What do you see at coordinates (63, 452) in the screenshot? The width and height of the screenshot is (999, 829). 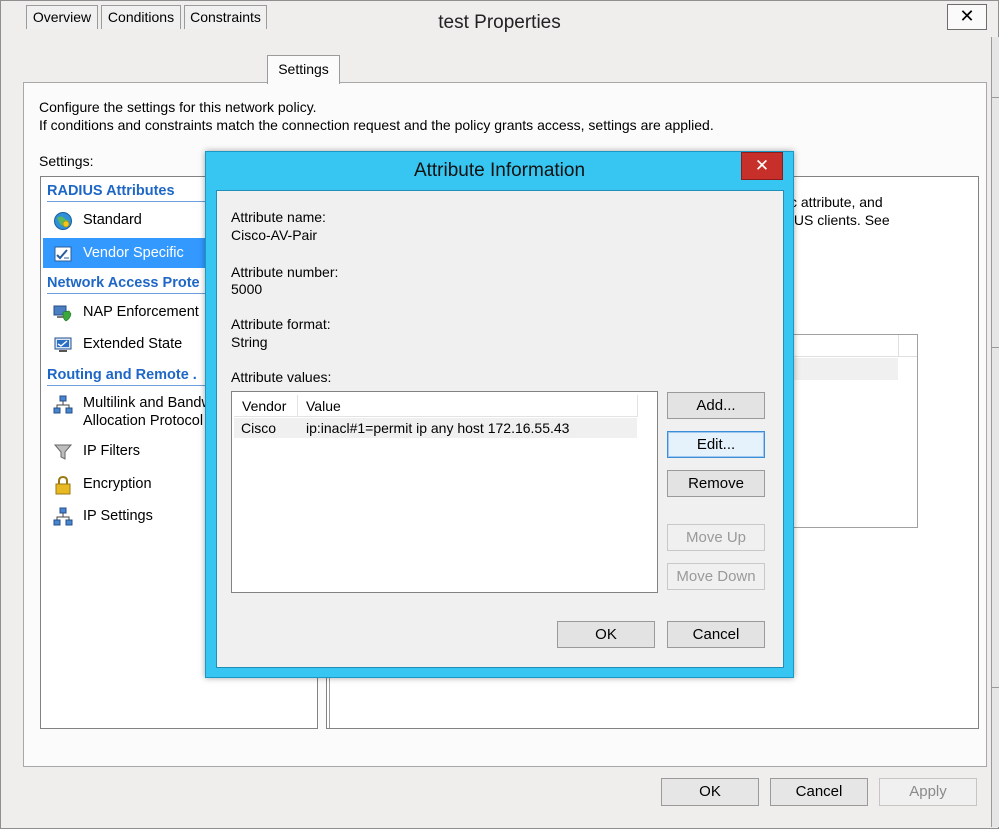 I see `funnel-icon` at bounding box center [63, 452].